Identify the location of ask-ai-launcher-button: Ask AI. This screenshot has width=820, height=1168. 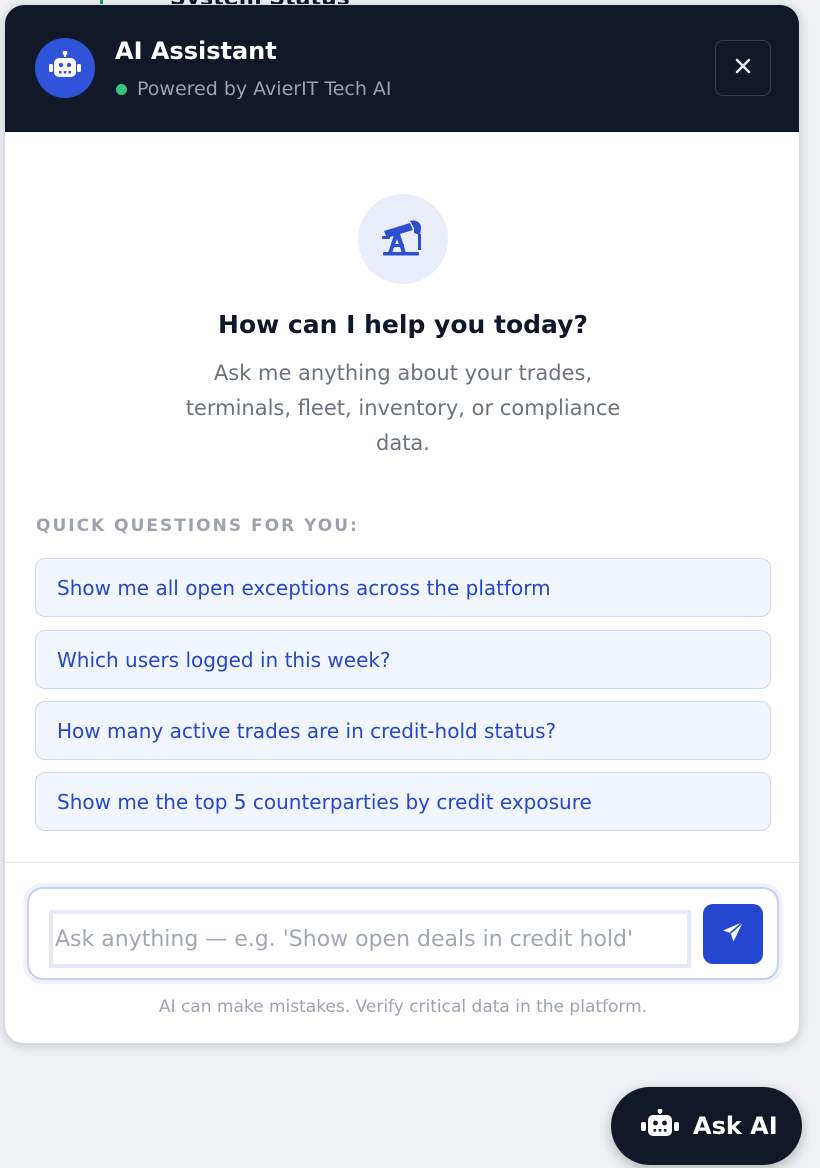
(706, 1126).